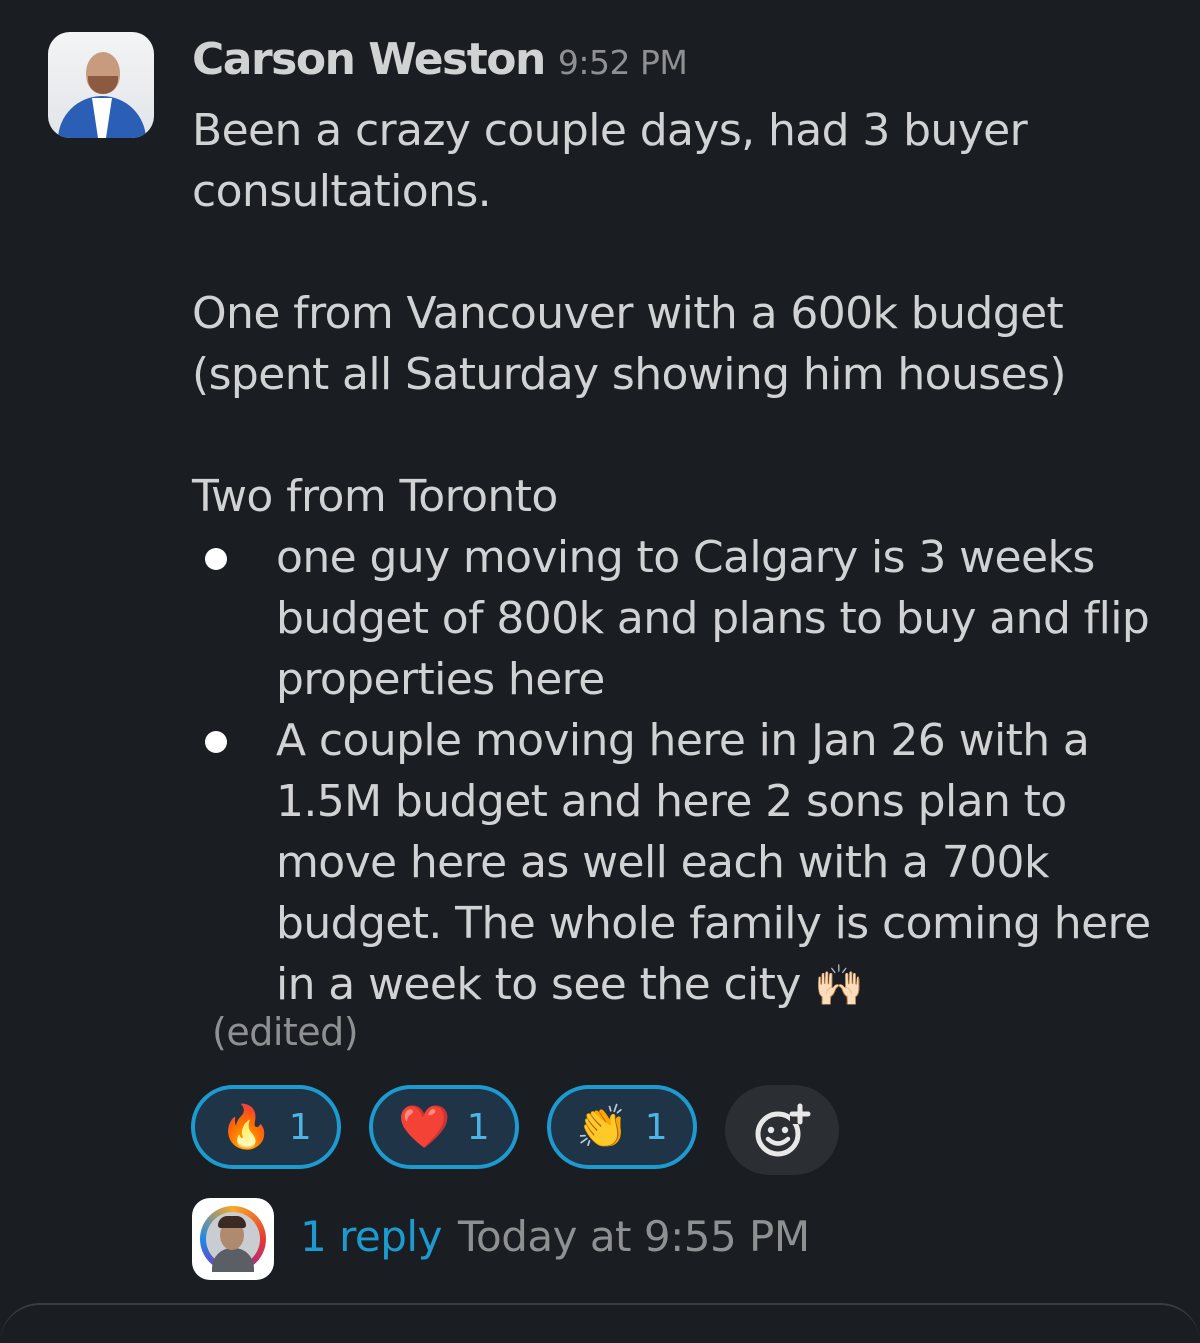  I want to click on thread-reply-link: 1 reply, so click(371, 1236).